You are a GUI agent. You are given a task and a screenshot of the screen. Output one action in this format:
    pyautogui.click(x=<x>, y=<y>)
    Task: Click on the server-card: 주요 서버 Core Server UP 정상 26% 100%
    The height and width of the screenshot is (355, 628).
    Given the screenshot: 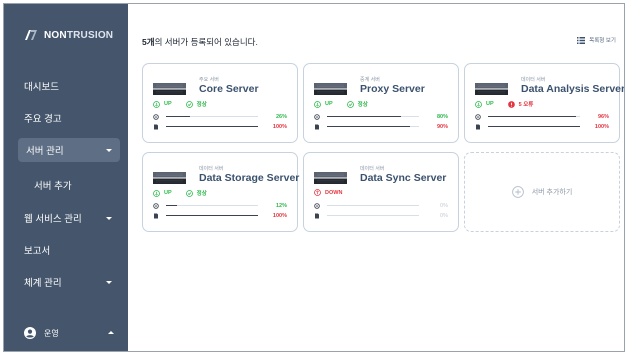 What is the action you would take?
    pyautogui.click(x=220, y=103)
    